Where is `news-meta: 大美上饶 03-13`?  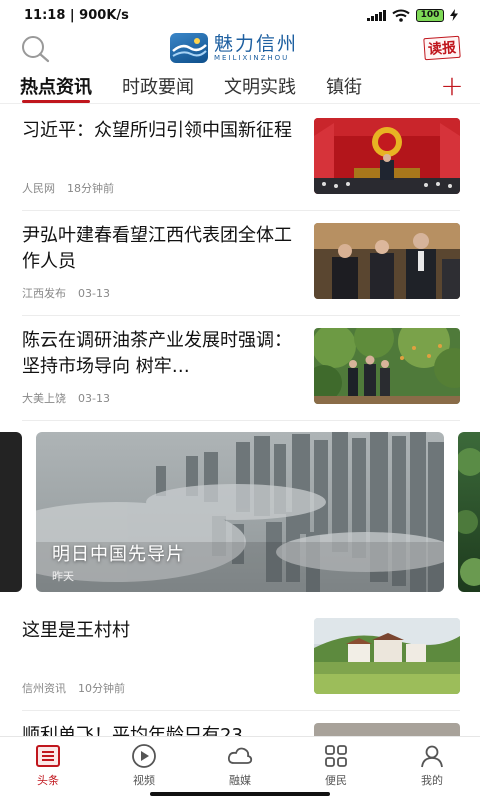 news-meta: 大美上饶 03-13 is located at coordinates (66, 398).